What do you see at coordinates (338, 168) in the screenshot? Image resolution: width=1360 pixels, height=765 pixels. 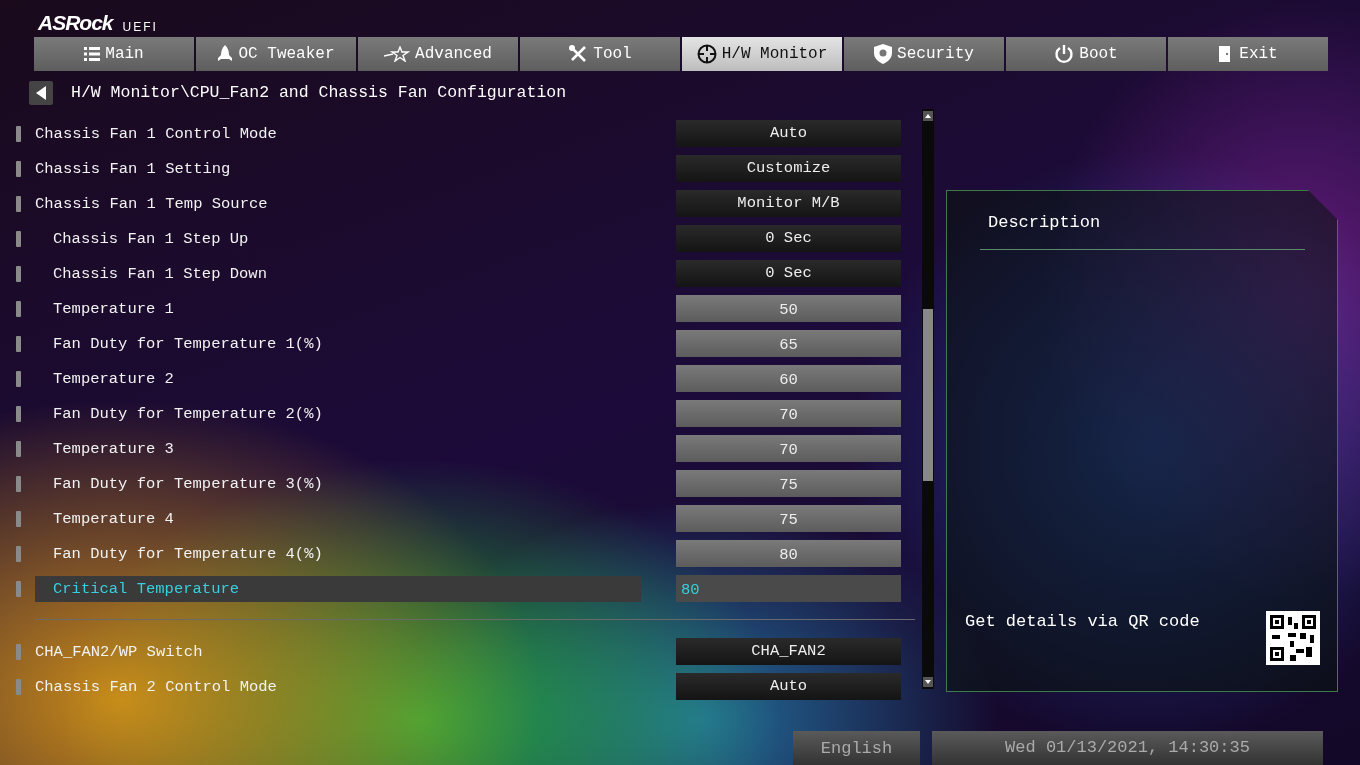 I see `setting-label: Chassis Fan 1 Setting` at bounding box center [338, 168].